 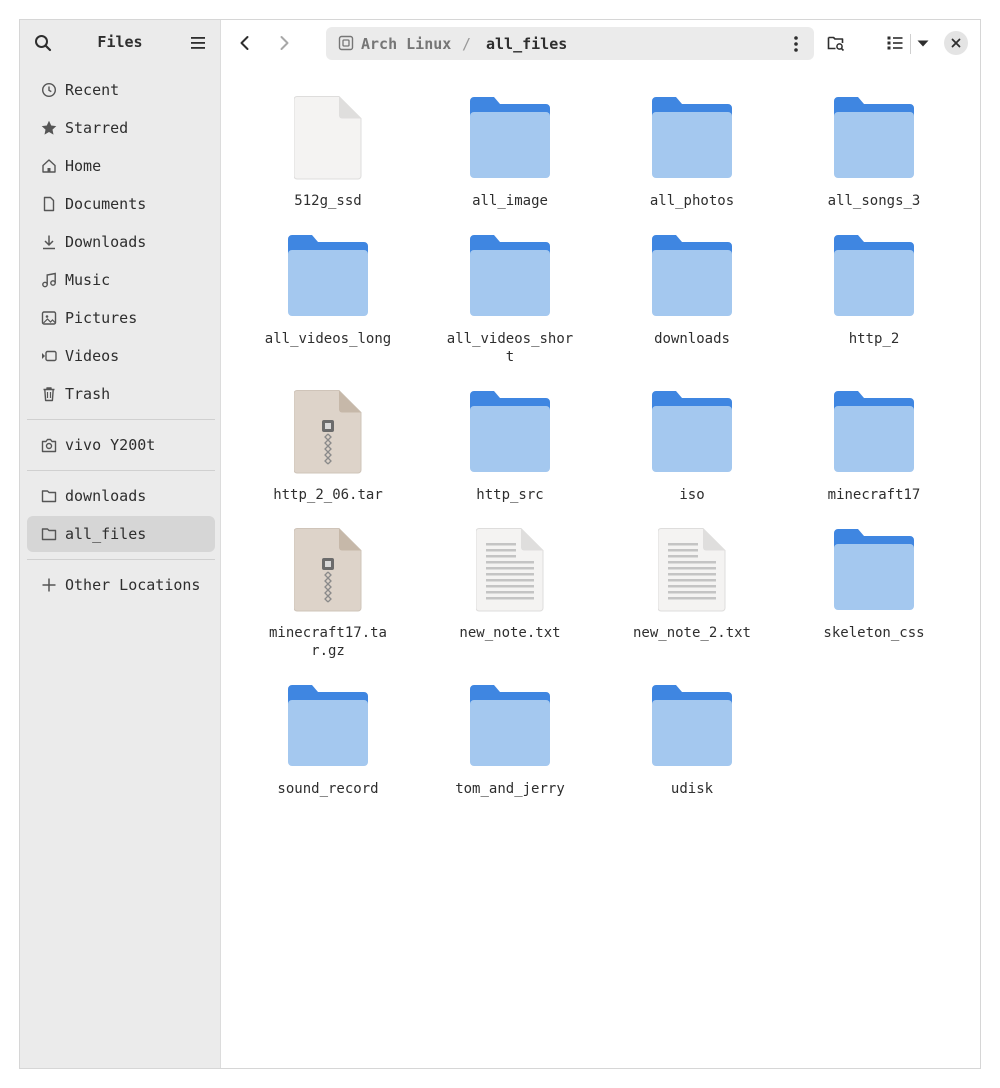 I want to click on more-options-icon, so click(x=796, y=44).